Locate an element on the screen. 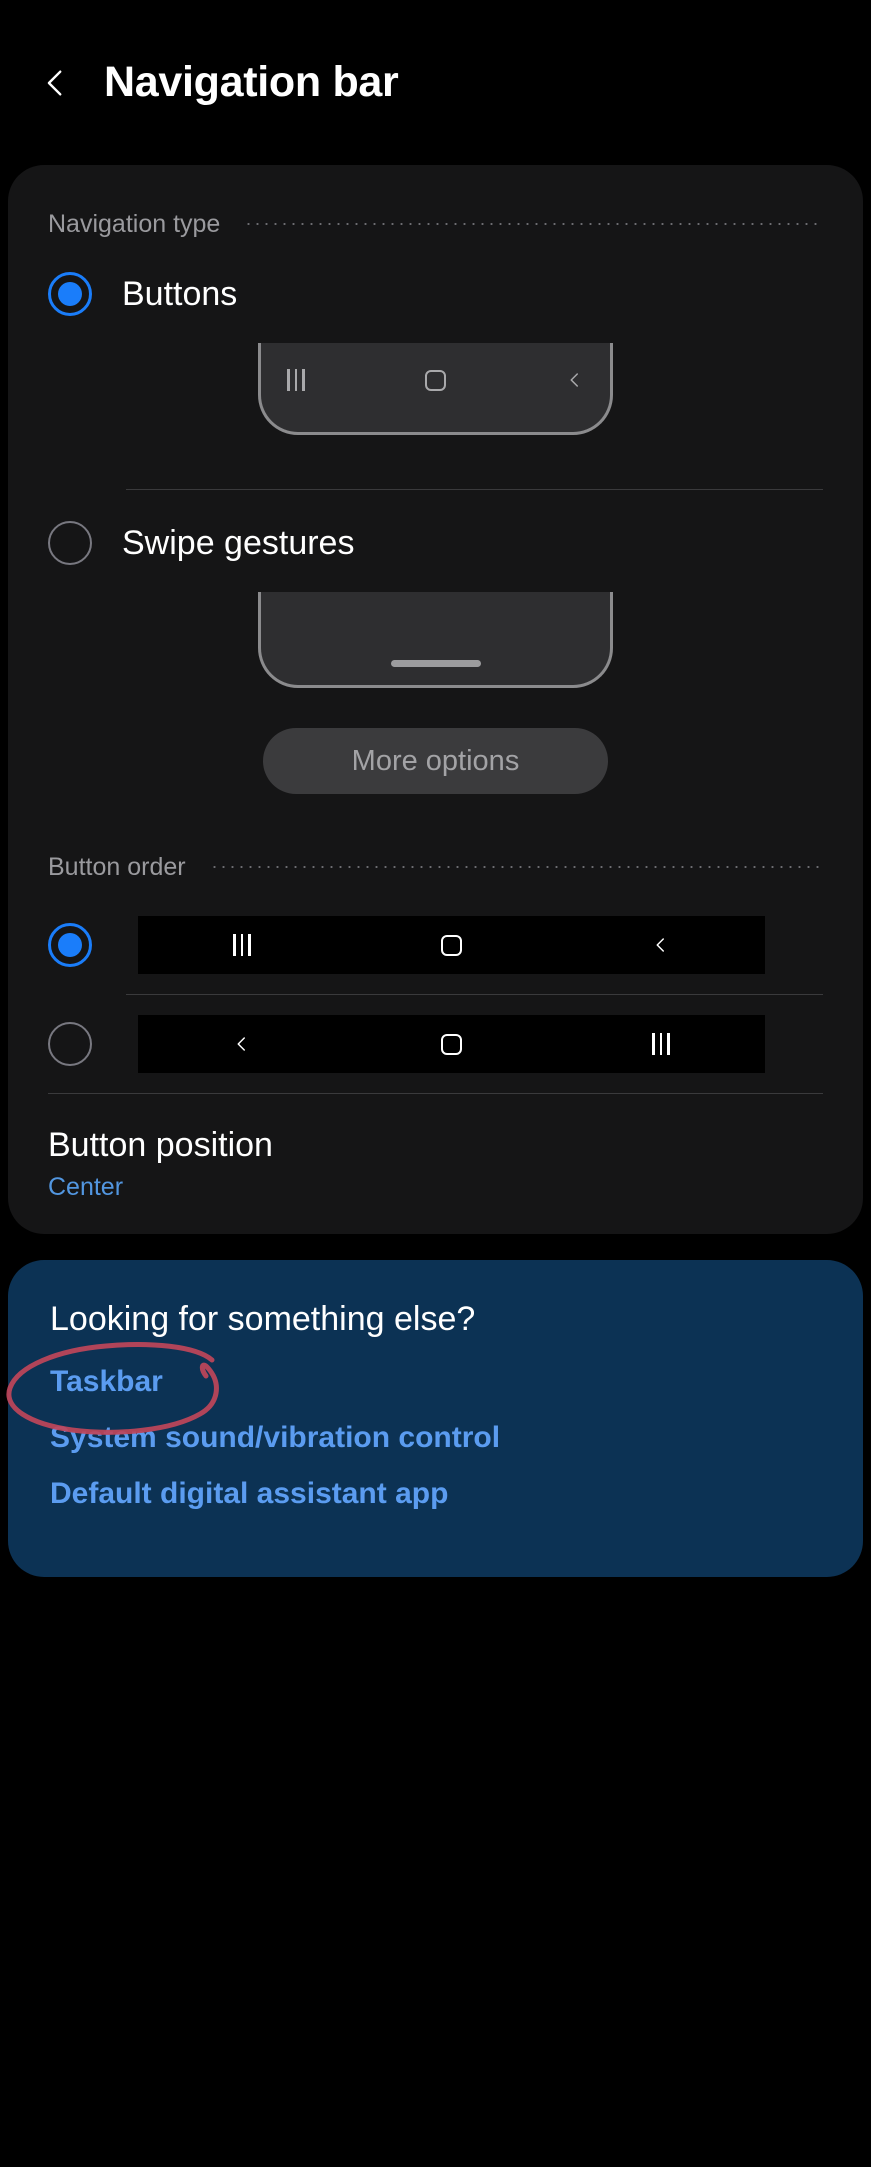  swipe-navbar-preview is located at coordinates (435, 640).